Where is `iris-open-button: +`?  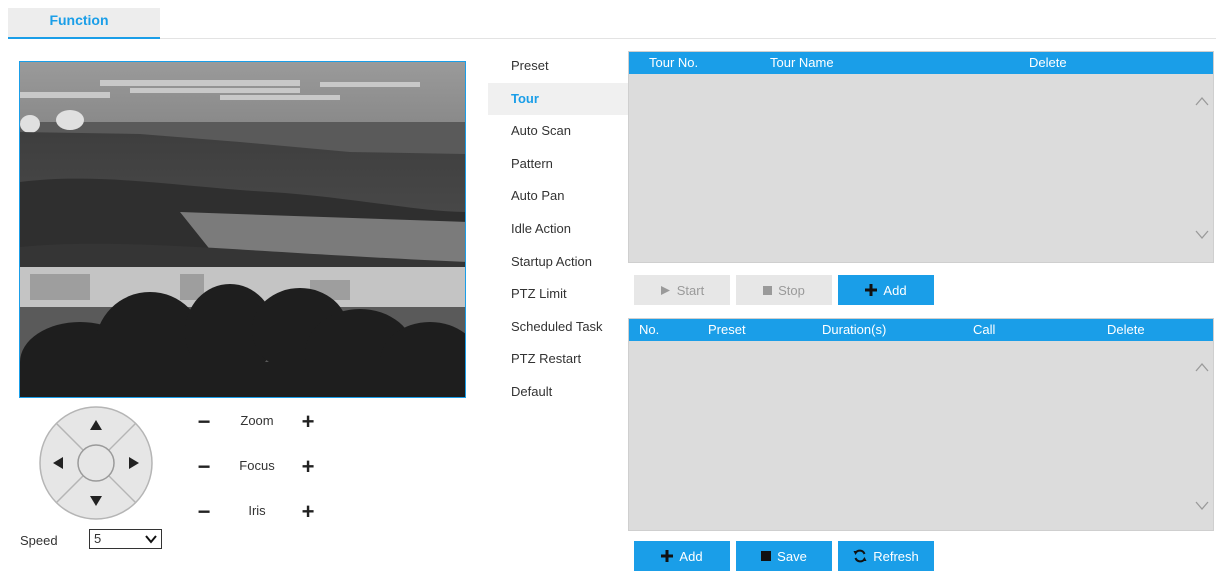 iris-open-button: + is located at coordinates (308, 512).